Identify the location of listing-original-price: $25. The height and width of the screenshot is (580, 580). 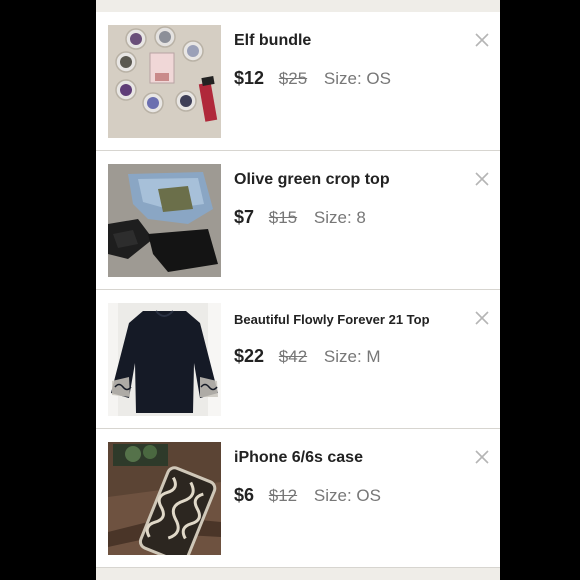
(293, 78).